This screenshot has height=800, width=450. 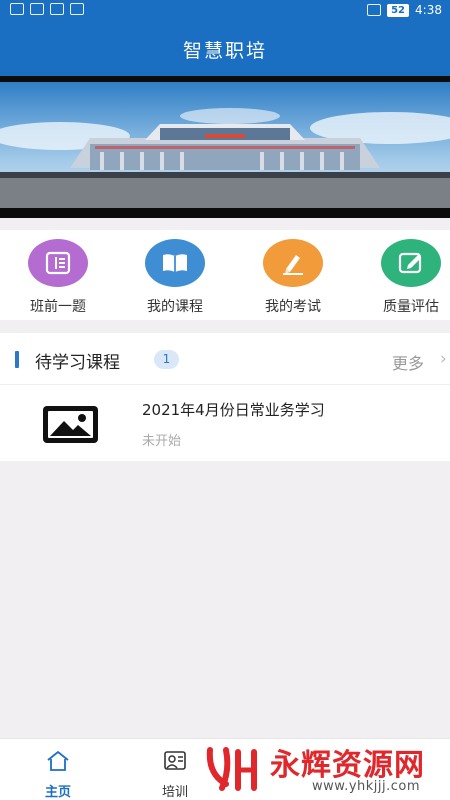 I want to click on course-count-badge: 1, so click(x=166, y=359).